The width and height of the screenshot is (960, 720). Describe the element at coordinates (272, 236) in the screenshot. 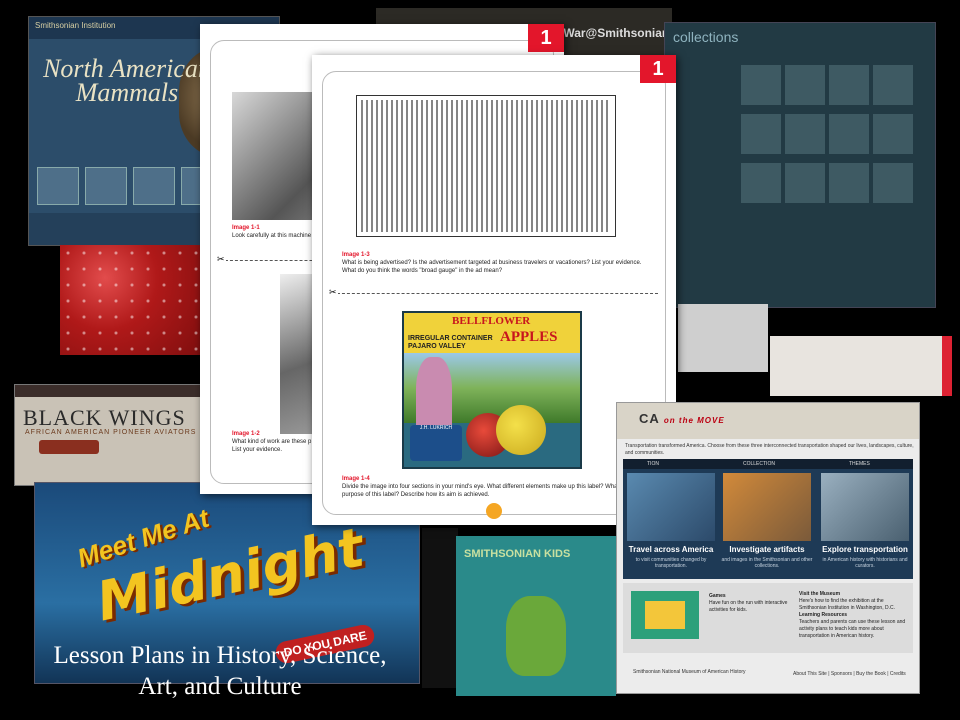

I see `image-question: Look carefully at this machine` at that location.